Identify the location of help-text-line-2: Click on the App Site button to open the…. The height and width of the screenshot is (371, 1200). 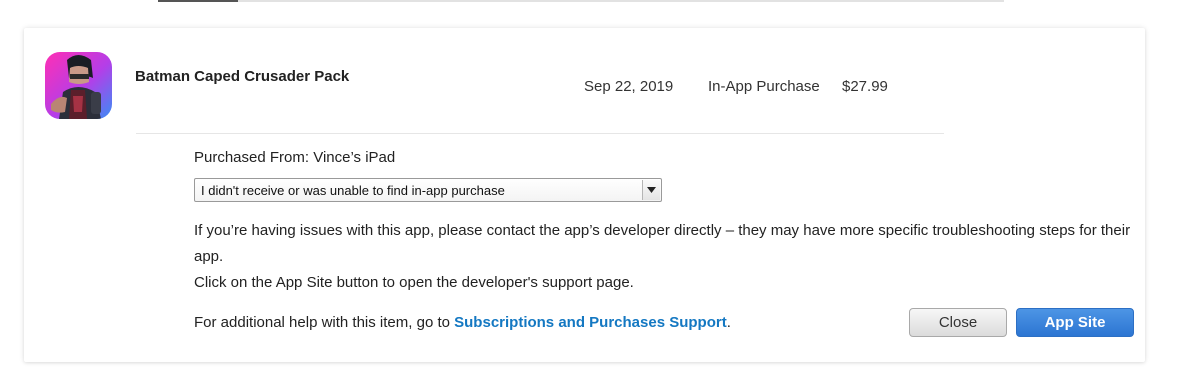
(414, 282).